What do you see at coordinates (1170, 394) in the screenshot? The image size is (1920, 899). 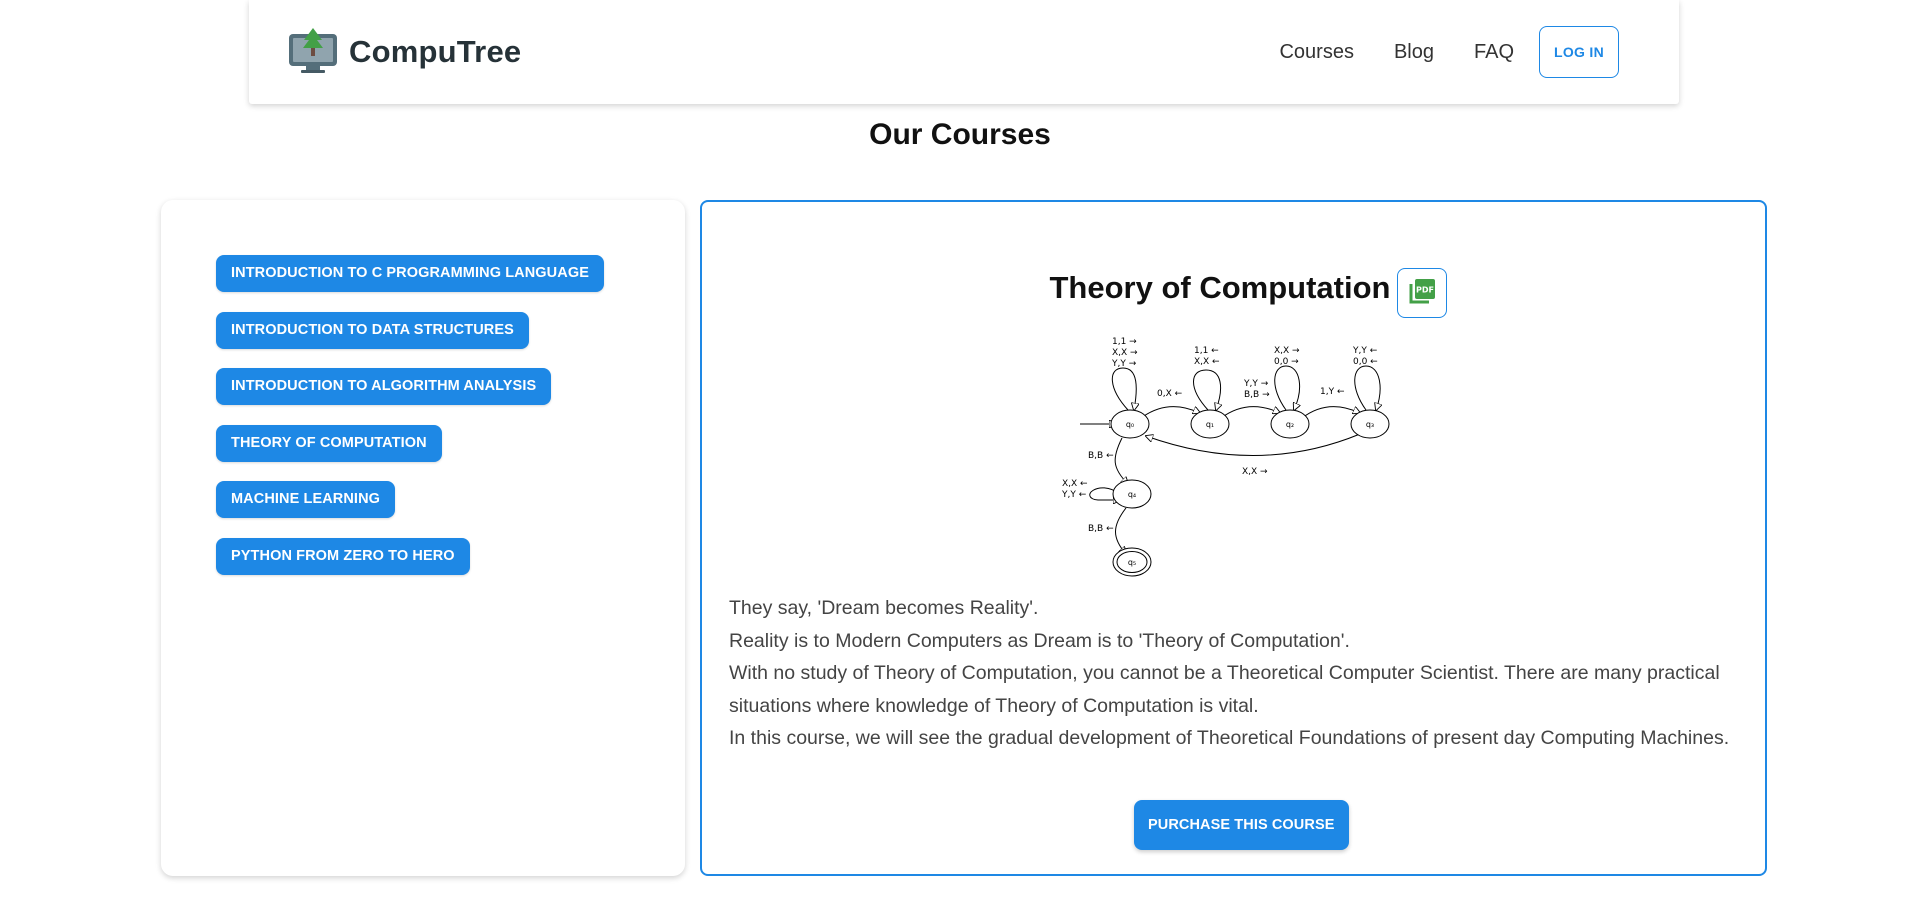 I see `label-q0-q1: 0,X ←` at bounding box center [1170, 394].